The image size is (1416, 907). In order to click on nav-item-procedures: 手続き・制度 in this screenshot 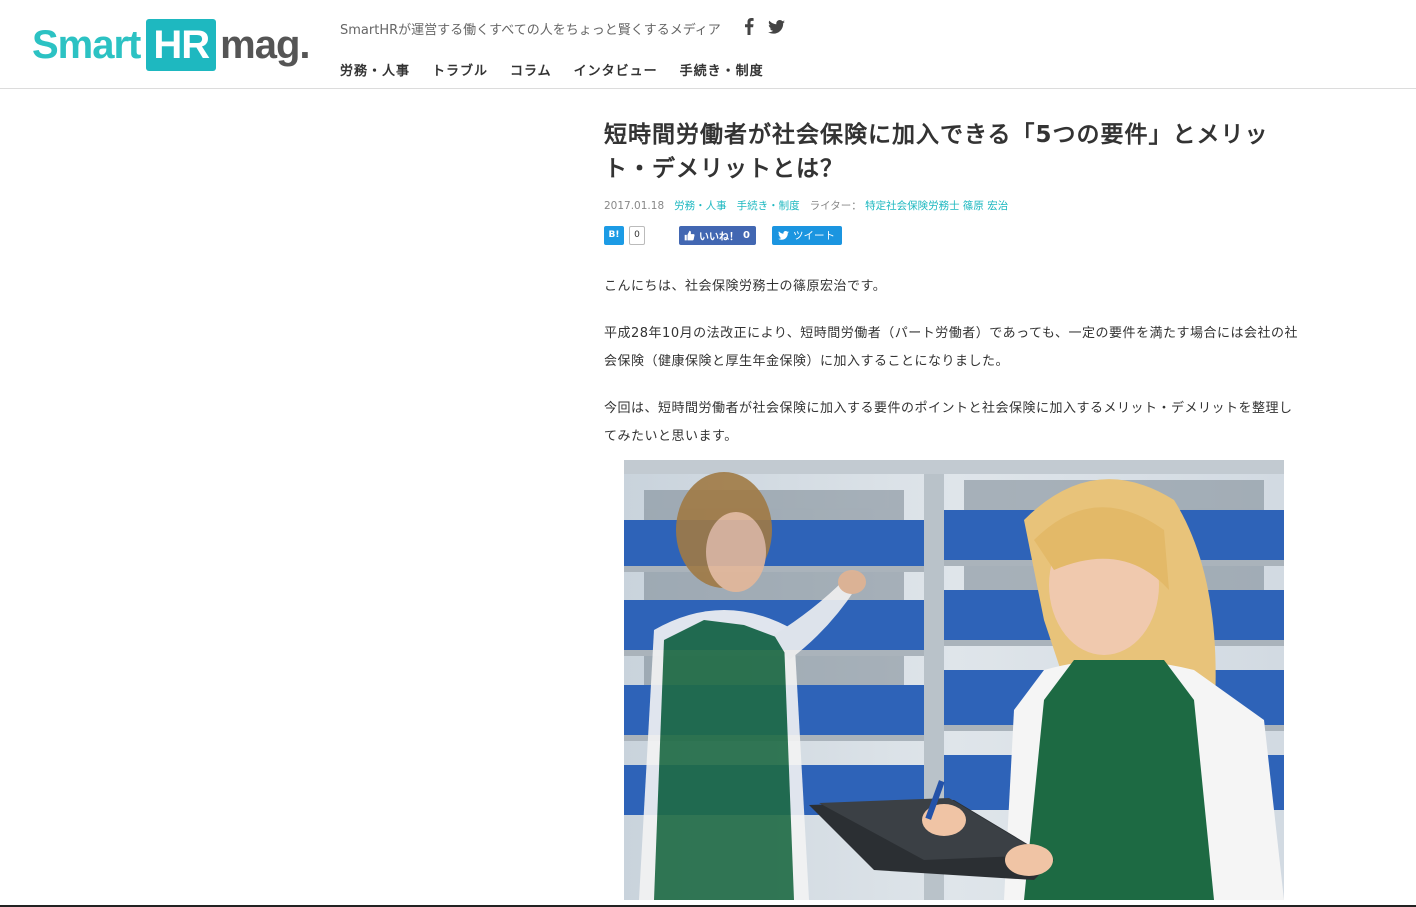, I will do `click(722, 69)`.